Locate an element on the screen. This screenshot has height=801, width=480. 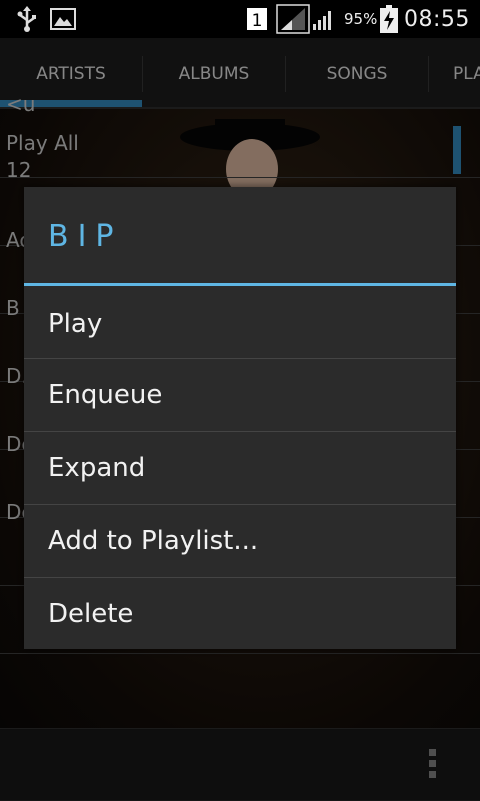
menu-item-label: Delete is located at coordinates (91, 614).